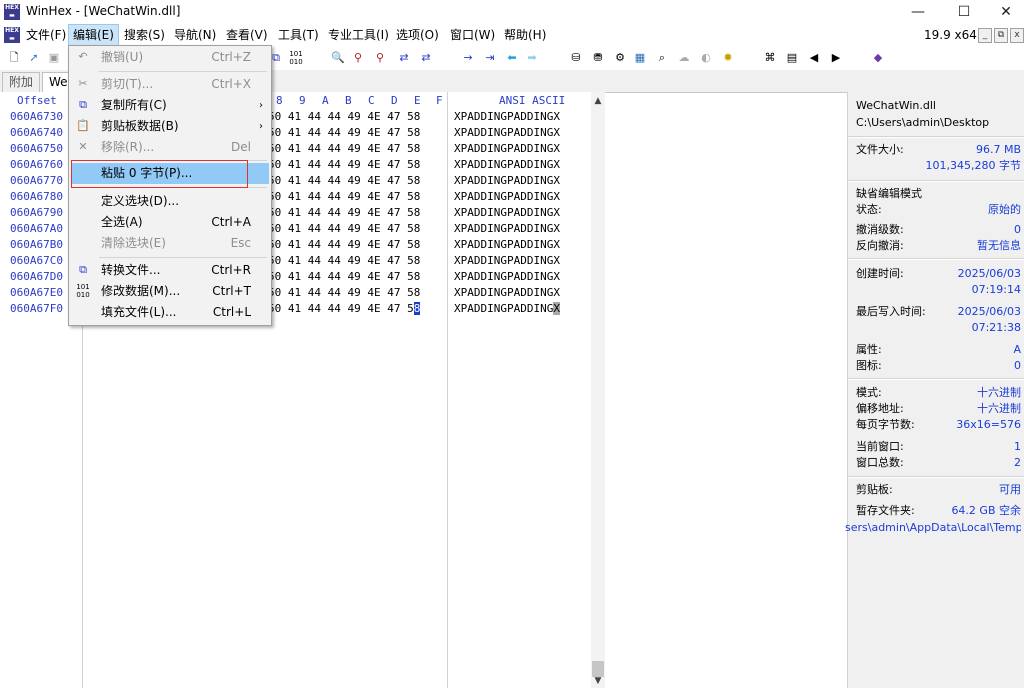 This screenshot has height=688, width=1024. Describe the element at coordinates (14, 58) in the screenshot. I see `new-file-icon: 🗋` at that location.